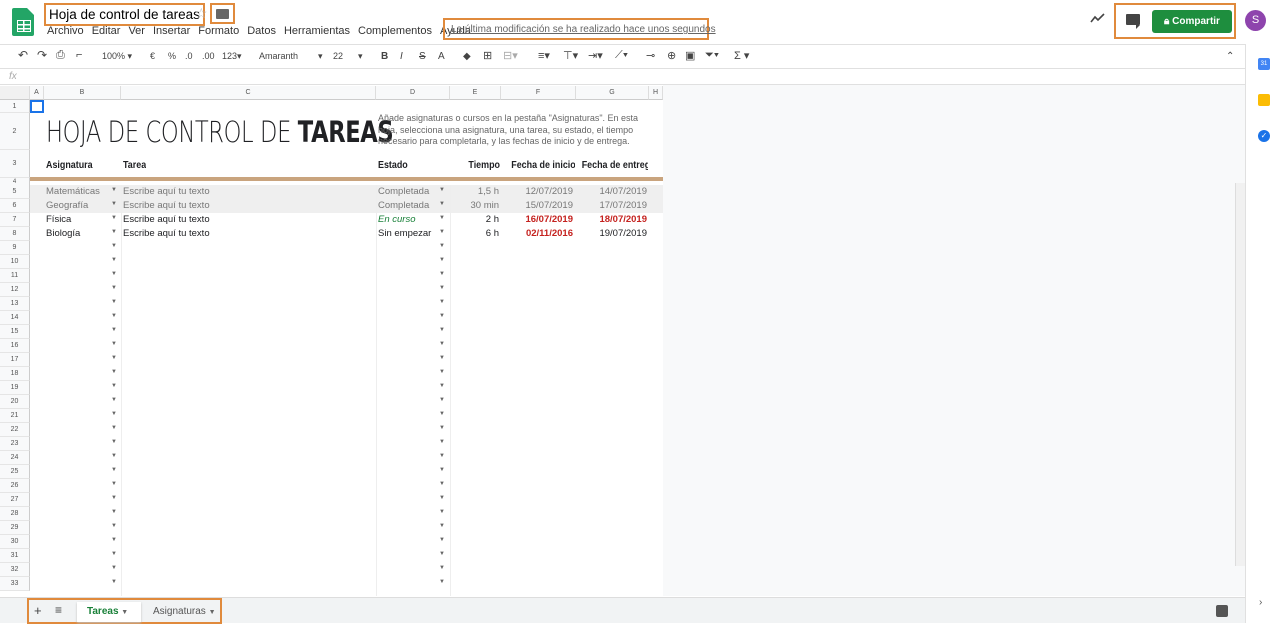 The image size is (1280, 624). Describe the element at coordinates (15, 416) in the screenshot. I see `row-header: 21` at that location.